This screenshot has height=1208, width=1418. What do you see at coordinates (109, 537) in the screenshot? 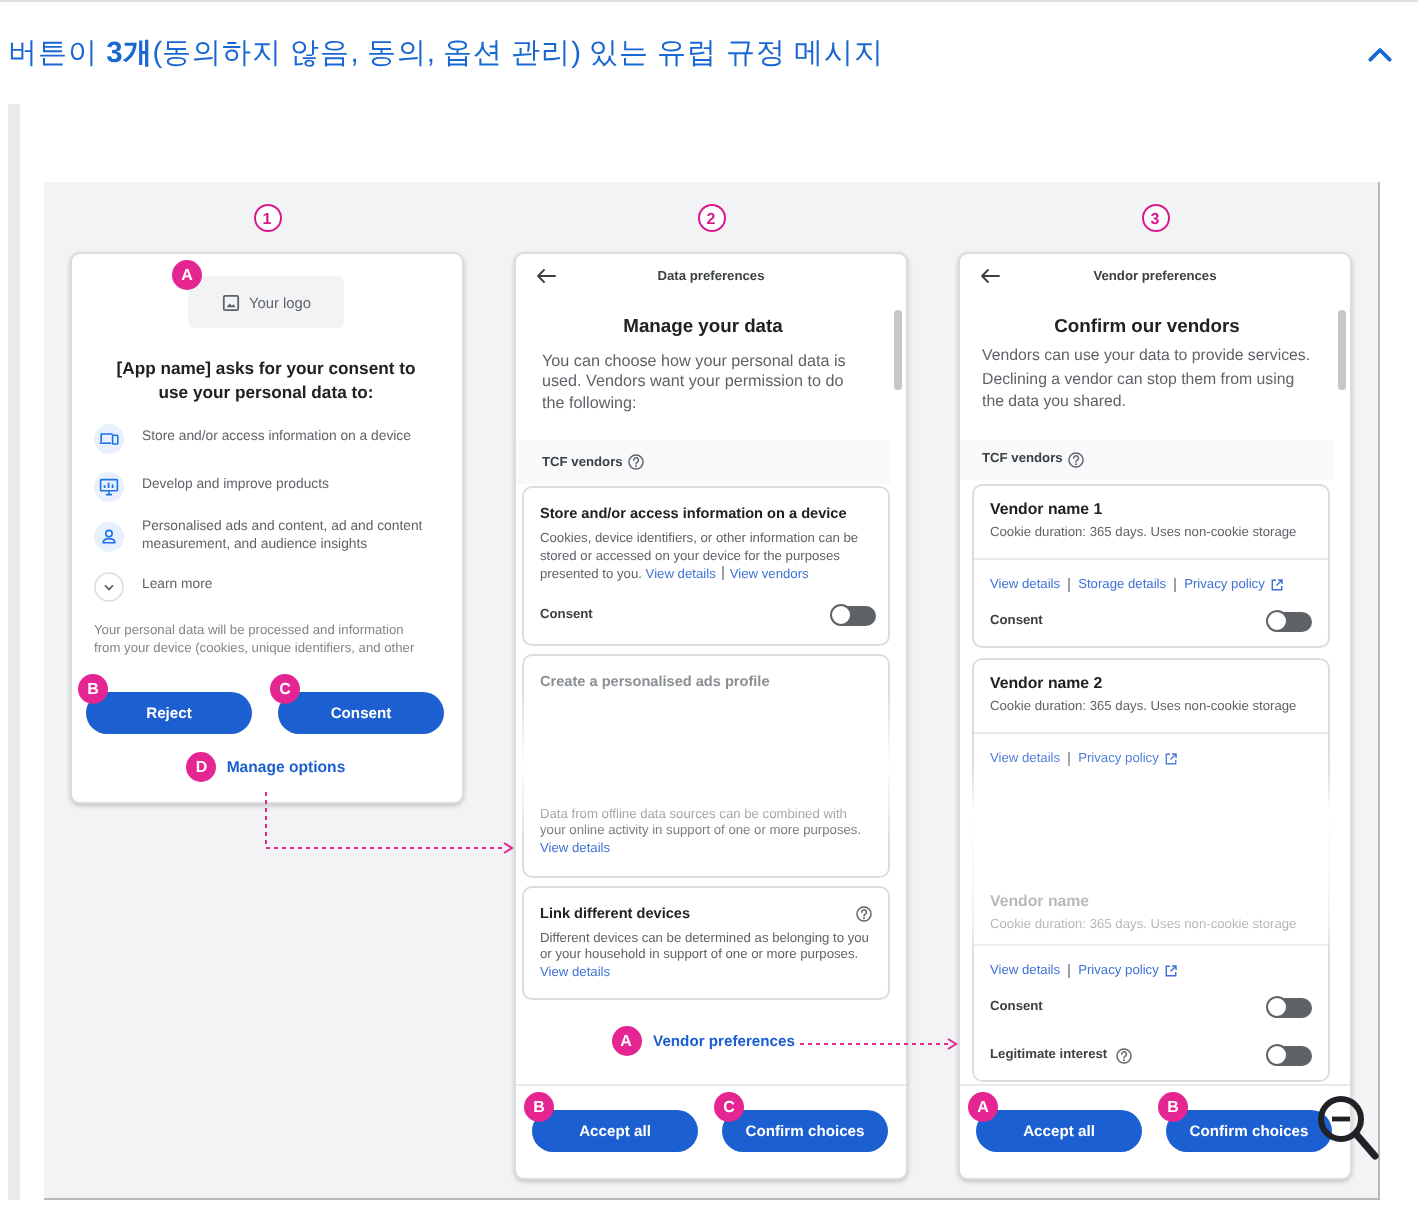
I see `person-icon` at bounding box center [109, 537].